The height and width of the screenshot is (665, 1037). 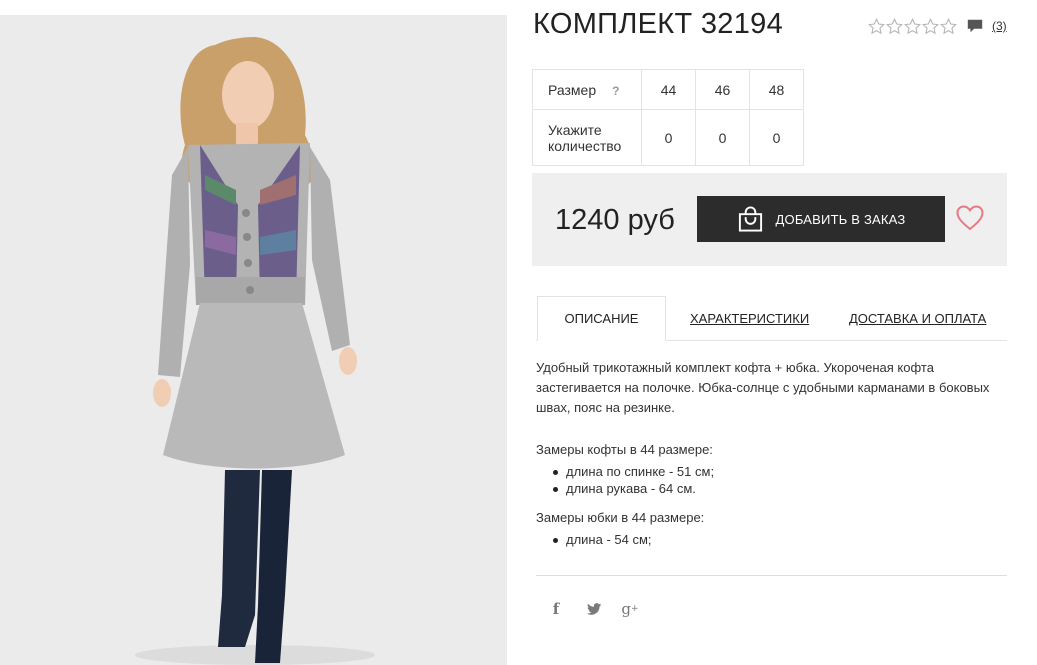 I want to click on size-label-cell: Размер?, so click(x=587, y=89).